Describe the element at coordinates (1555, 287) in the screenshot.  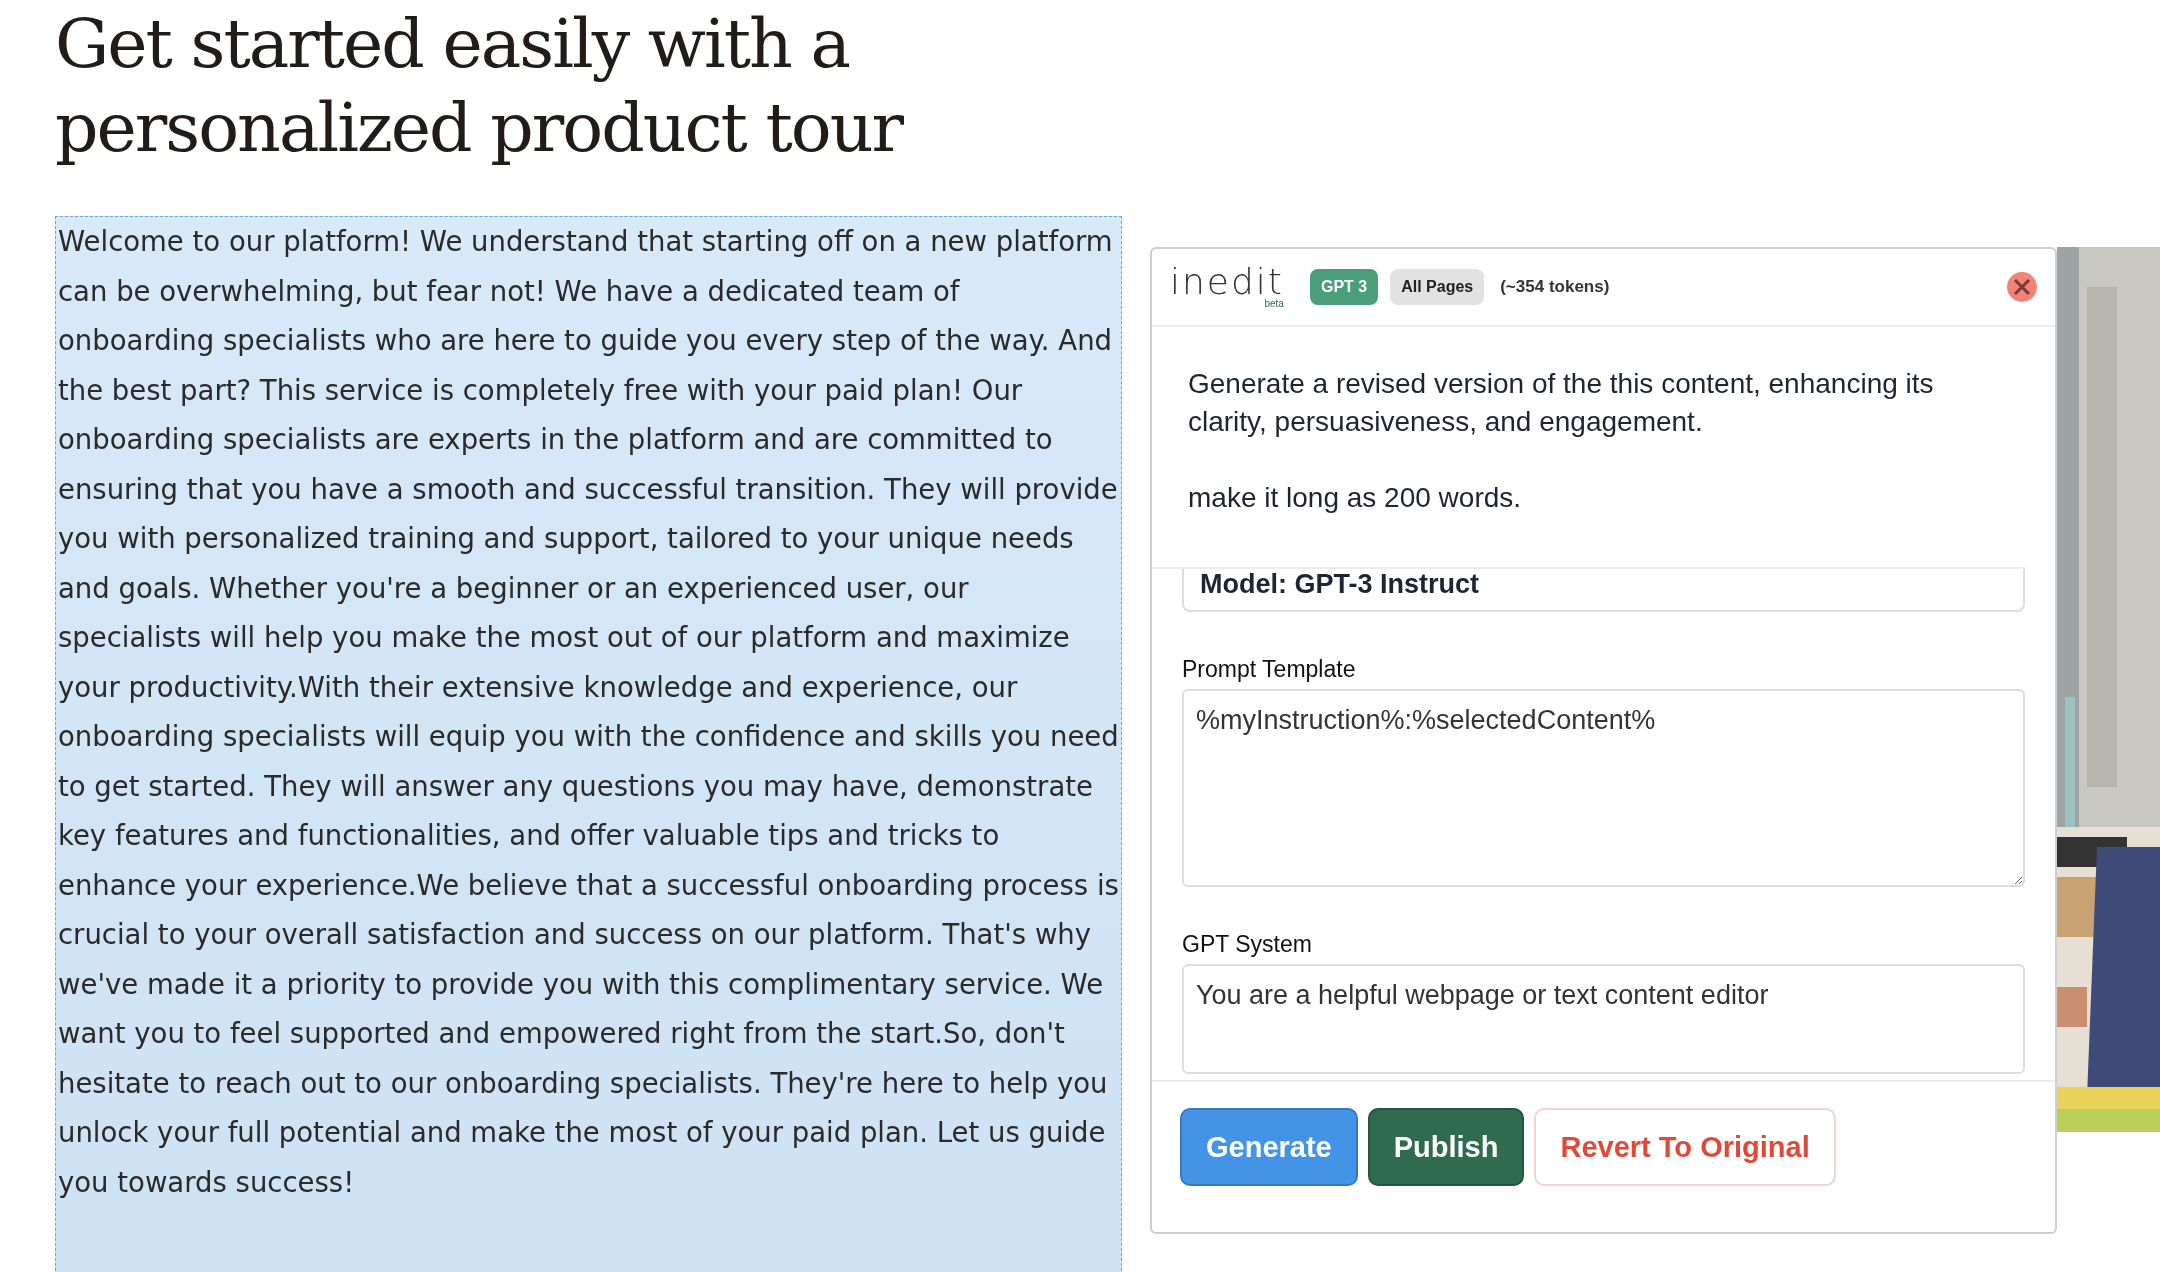
I see `token-count: (~354 tokens)` at that location.